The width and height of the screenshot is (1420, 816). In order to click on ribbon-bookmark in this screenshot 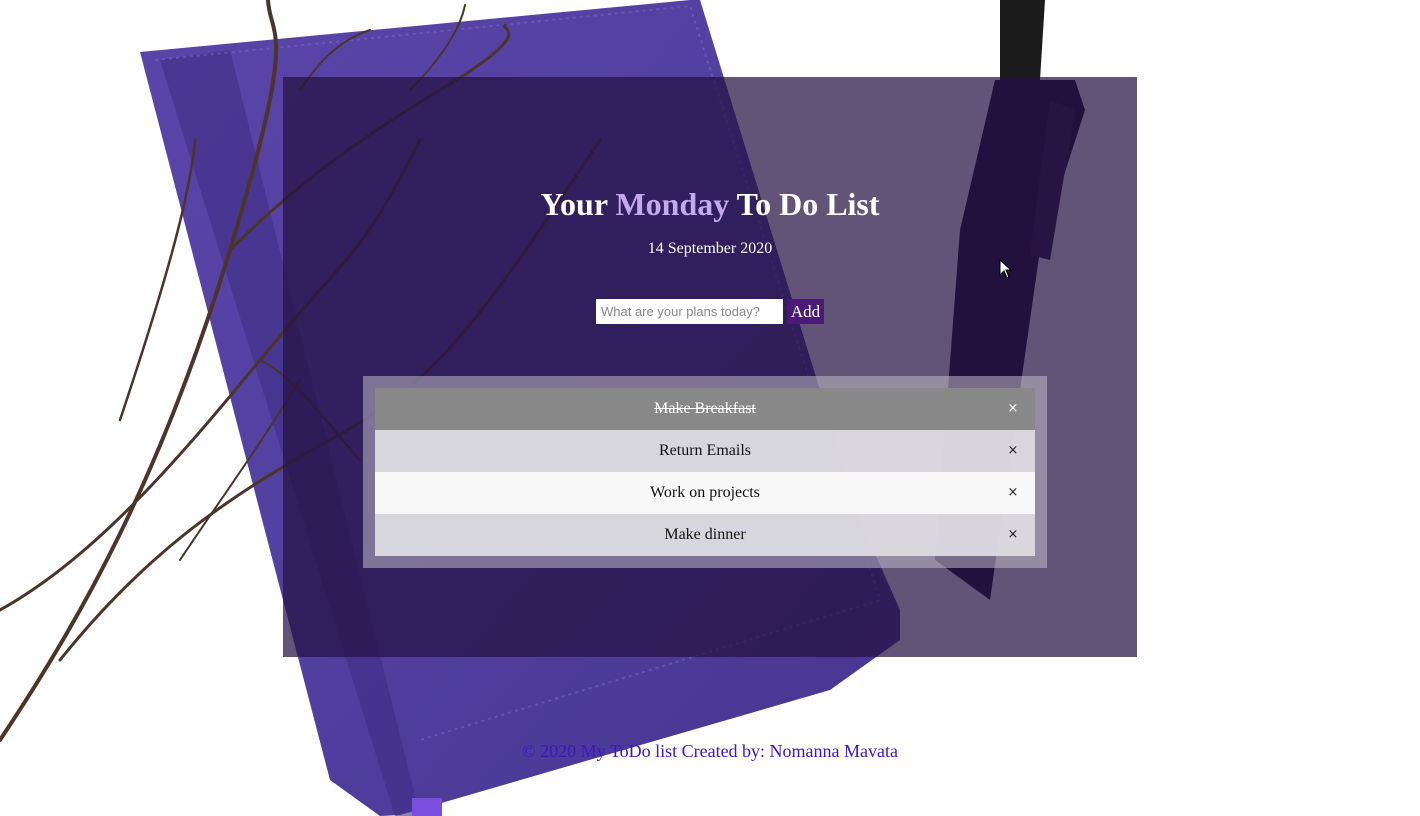, I will do `click(427, 807)`.